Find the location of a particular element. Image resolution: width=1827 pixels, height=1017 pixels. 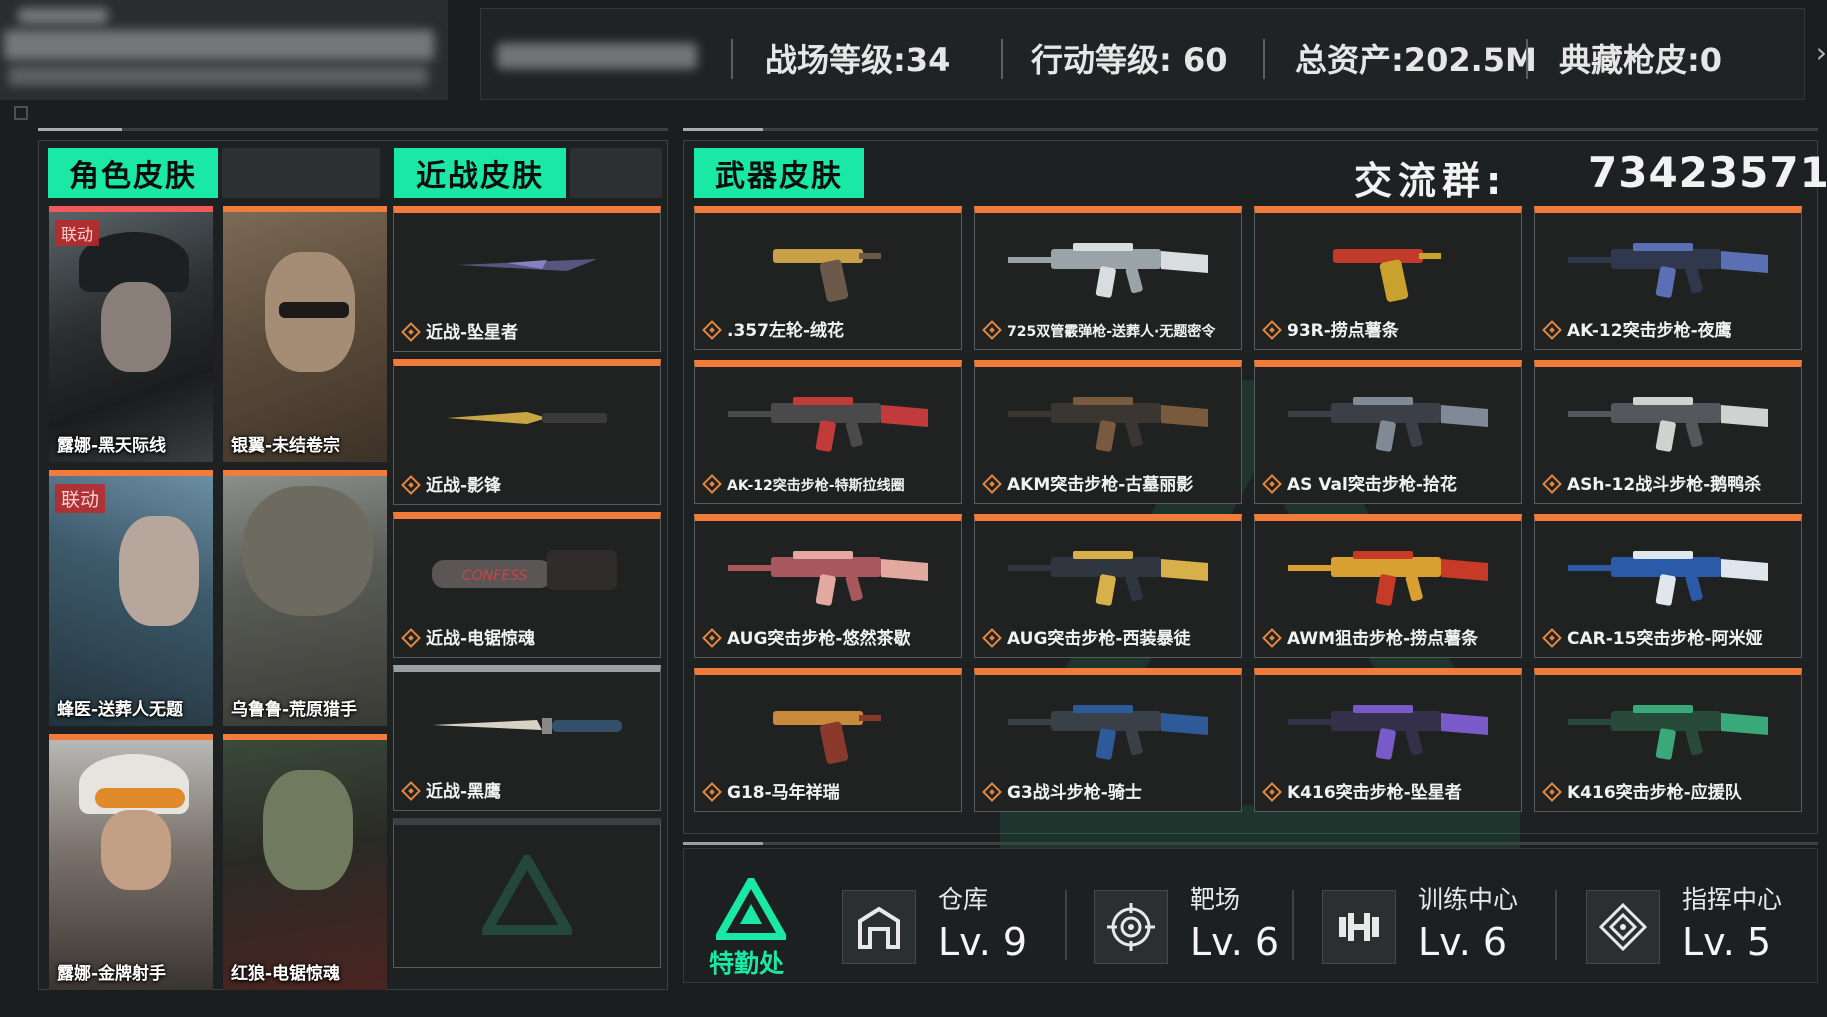

special-ops-logo: 特勤处 is located at coordinates (751, 928).